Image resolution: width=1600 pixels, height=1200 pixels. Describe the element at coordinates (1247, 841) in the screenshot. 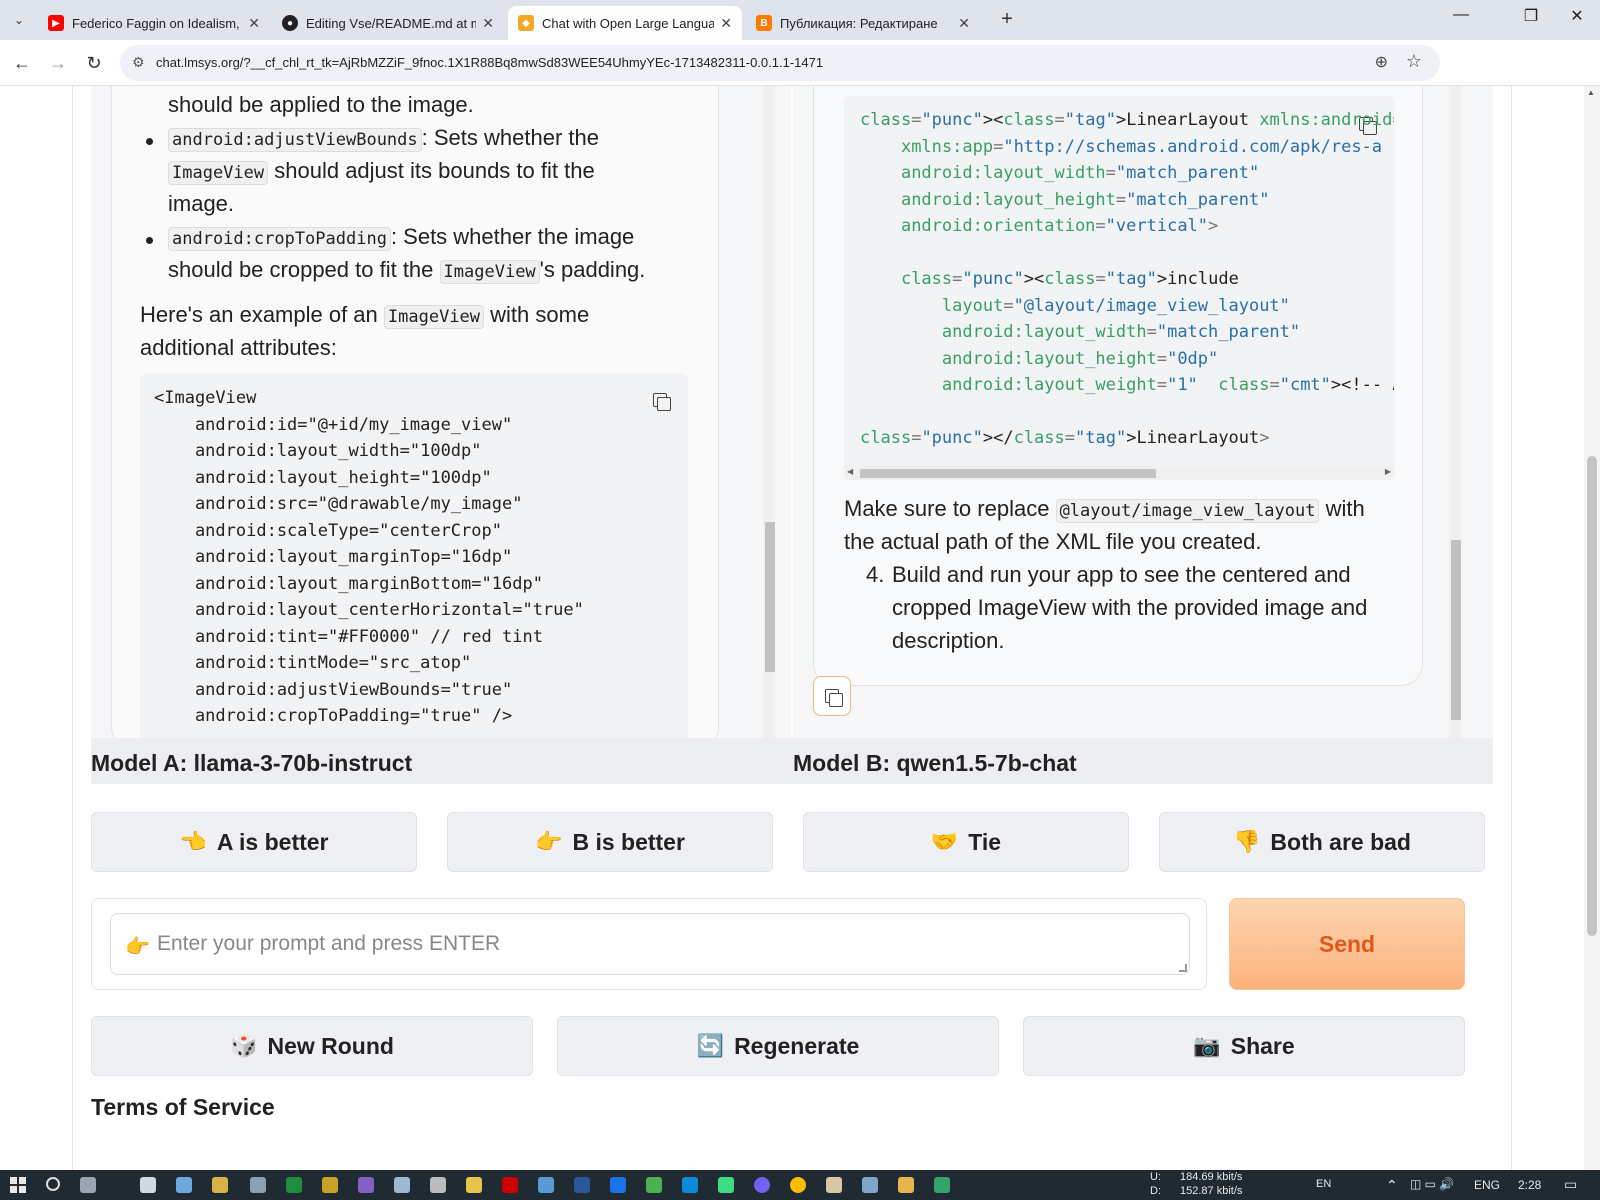

I see `thumbs-down-icon: 👎` at that location.